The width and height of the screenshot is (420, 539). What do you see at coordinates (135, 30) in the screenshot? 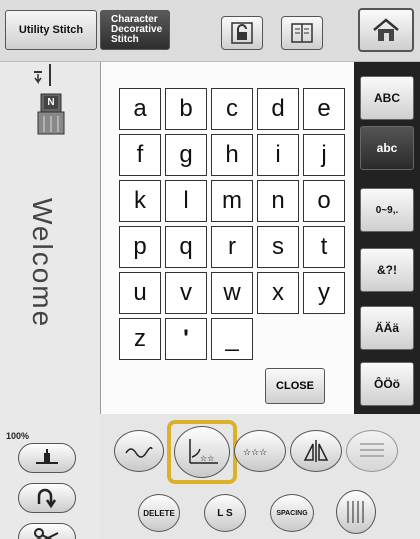
I see `tab-character-decorative-stitch: Character Decorative Stitch` at bounding box center [135, 30].